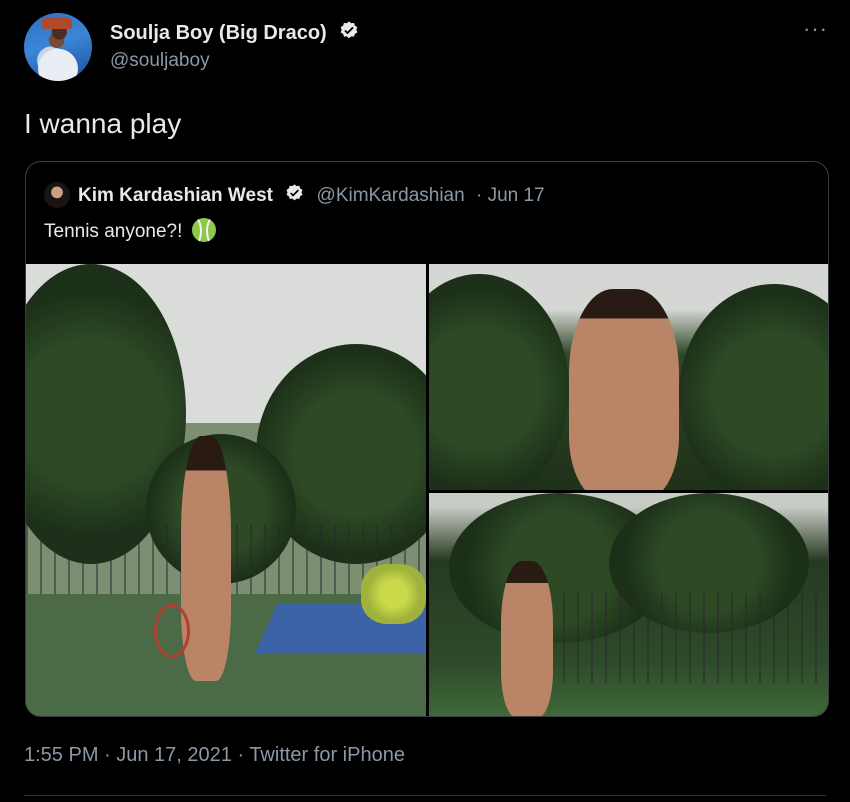 Image resolution: width=850 pixels, height=802 pixels. I want to click on quoted-handle: @KimKardashian, so click(391, 195).